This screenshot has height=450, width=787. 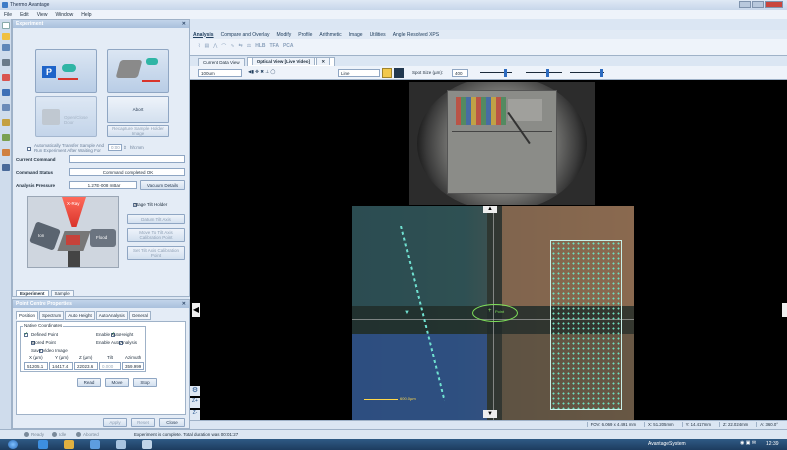 What do you see at coordinates (748, 443) in the screenshot?
I see `tray-icons: ◉ ▣ ✉` at bounding box center [748, 443].